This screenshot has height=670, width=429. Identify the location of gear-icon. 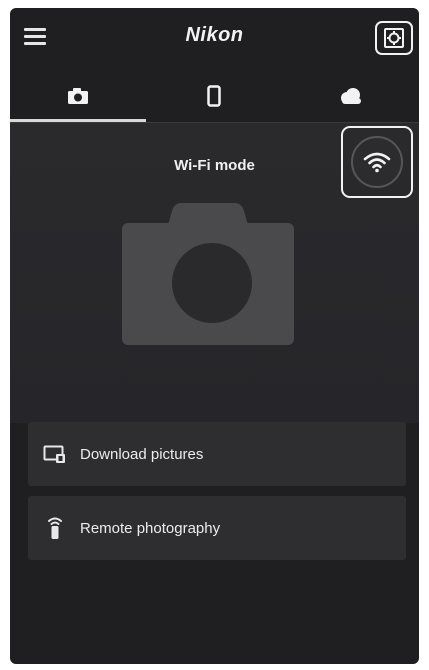
(394, 38).